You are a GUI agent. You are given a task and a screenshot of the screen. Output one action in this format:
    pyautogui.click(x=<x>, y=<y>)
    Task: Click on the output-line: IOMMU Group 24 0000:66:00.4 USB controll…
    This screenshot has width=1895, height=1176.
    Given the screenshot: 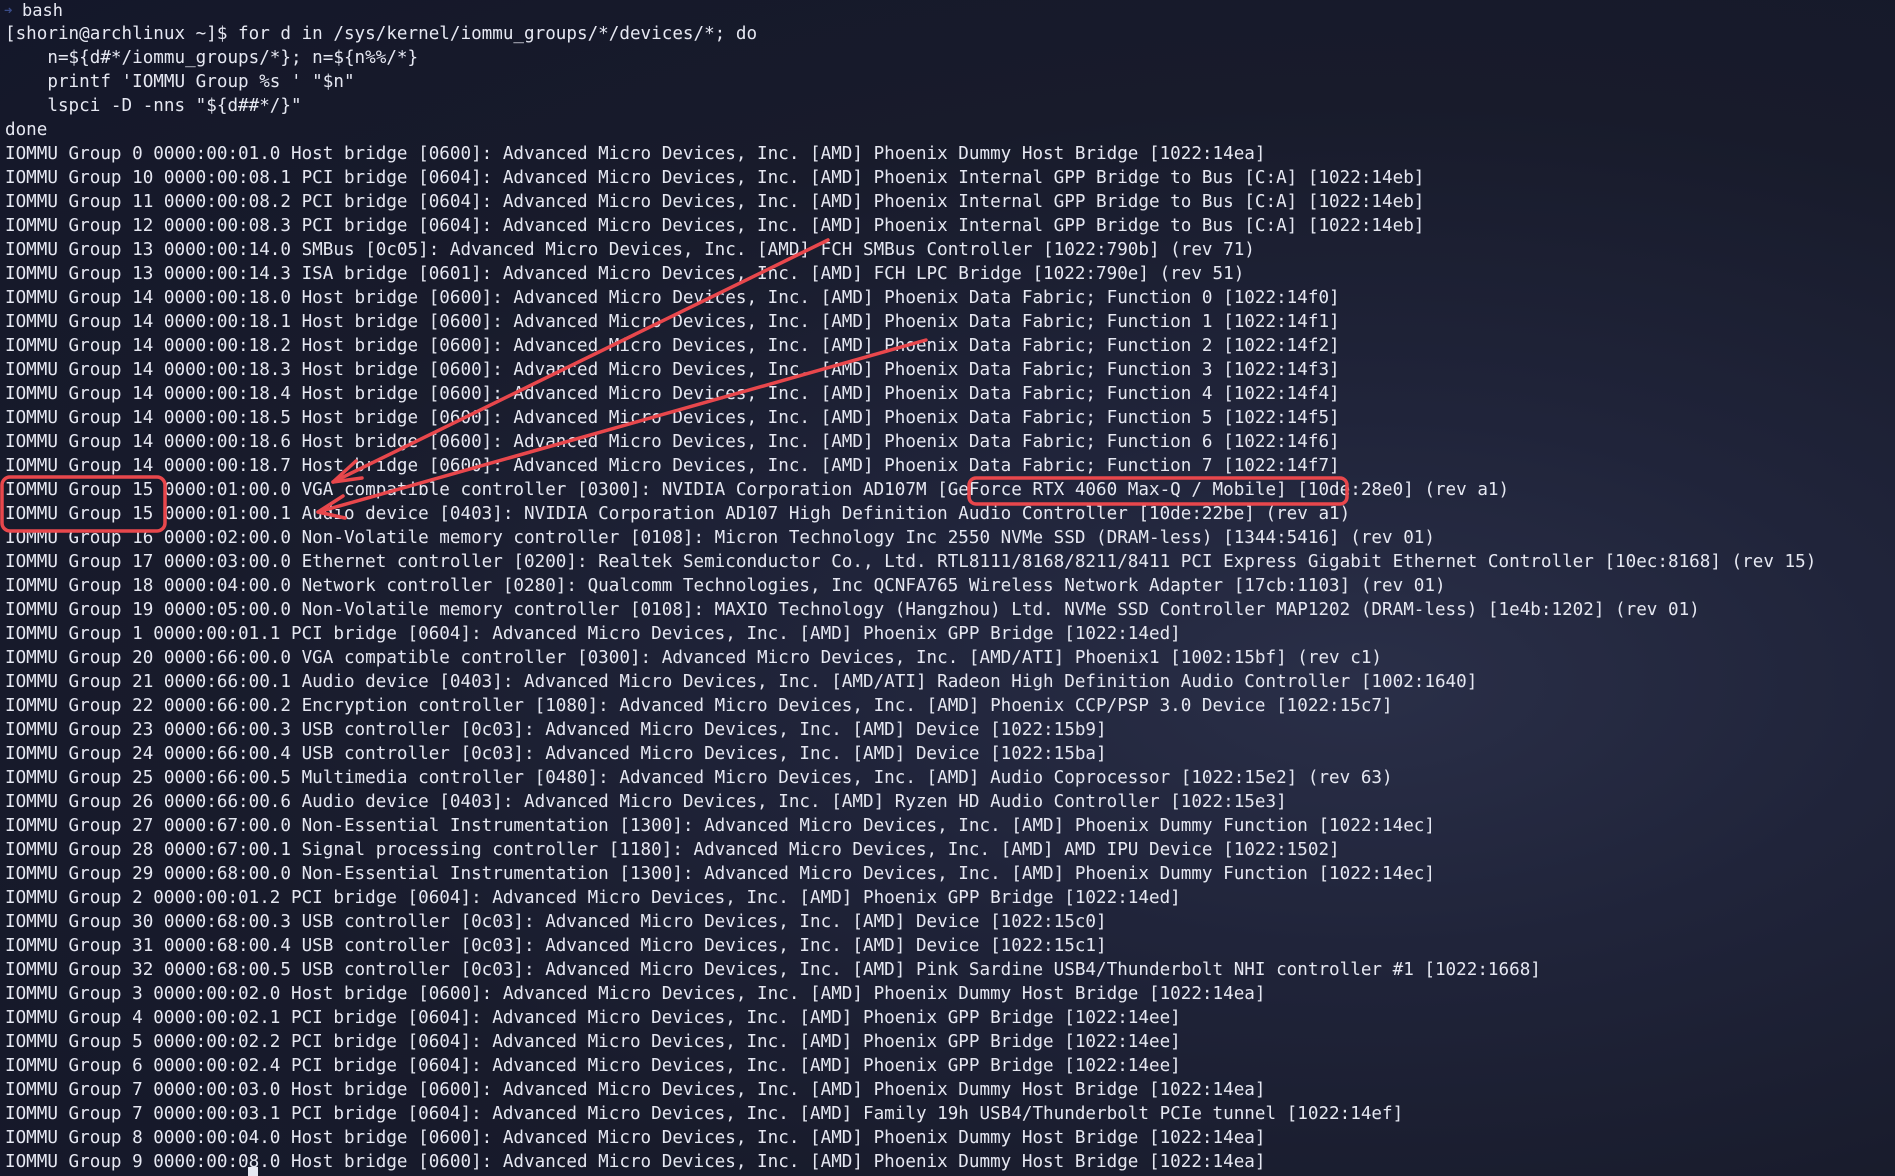 What is the action you would take?
    pyautogui.click(x=556, y=754)
    